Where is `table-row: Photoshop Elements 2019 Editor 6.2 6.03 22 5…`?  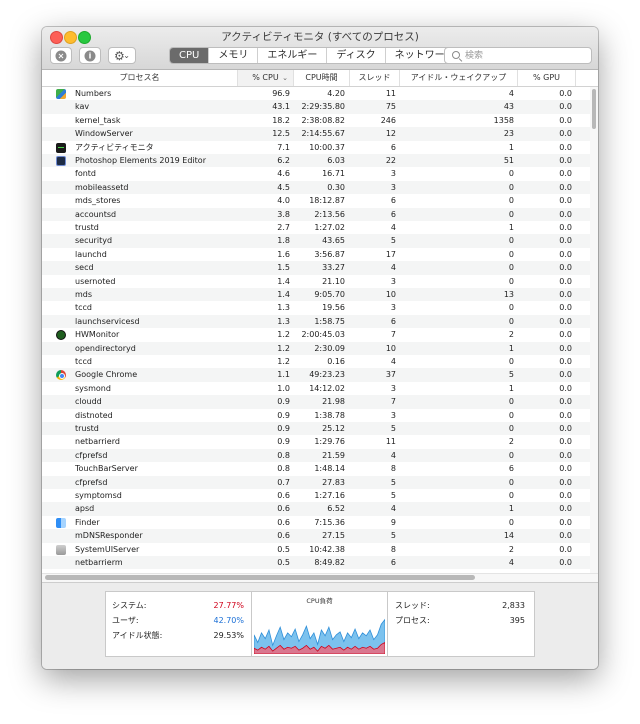 table-row: Photoshop Elements 2019 Editor 6.2 6.03 22 5… is located at coordinates (316, 161).